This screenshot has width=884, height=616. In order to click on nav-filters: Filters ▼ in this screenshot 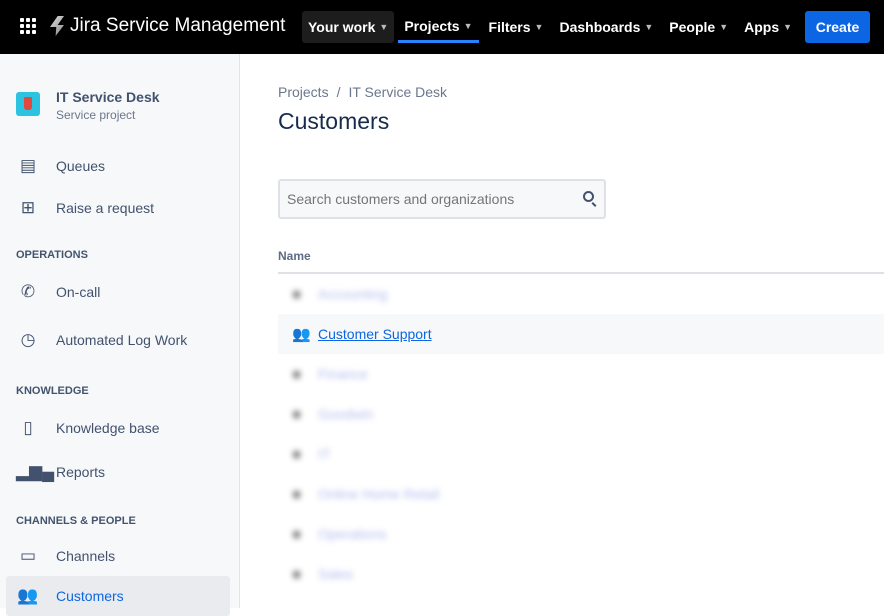, I will do `click(516, 27)`.